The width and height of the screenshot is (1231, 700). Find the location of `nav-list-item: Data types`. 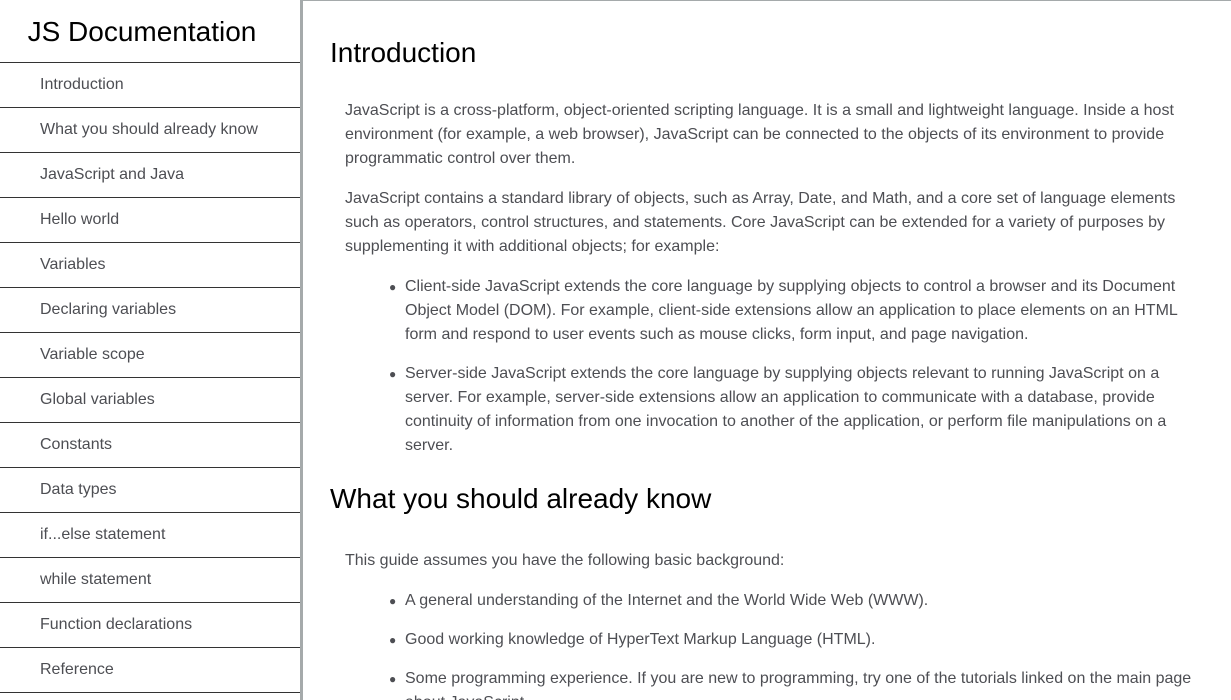

nav-list-item: Data types is located at coordinates (150, 490).